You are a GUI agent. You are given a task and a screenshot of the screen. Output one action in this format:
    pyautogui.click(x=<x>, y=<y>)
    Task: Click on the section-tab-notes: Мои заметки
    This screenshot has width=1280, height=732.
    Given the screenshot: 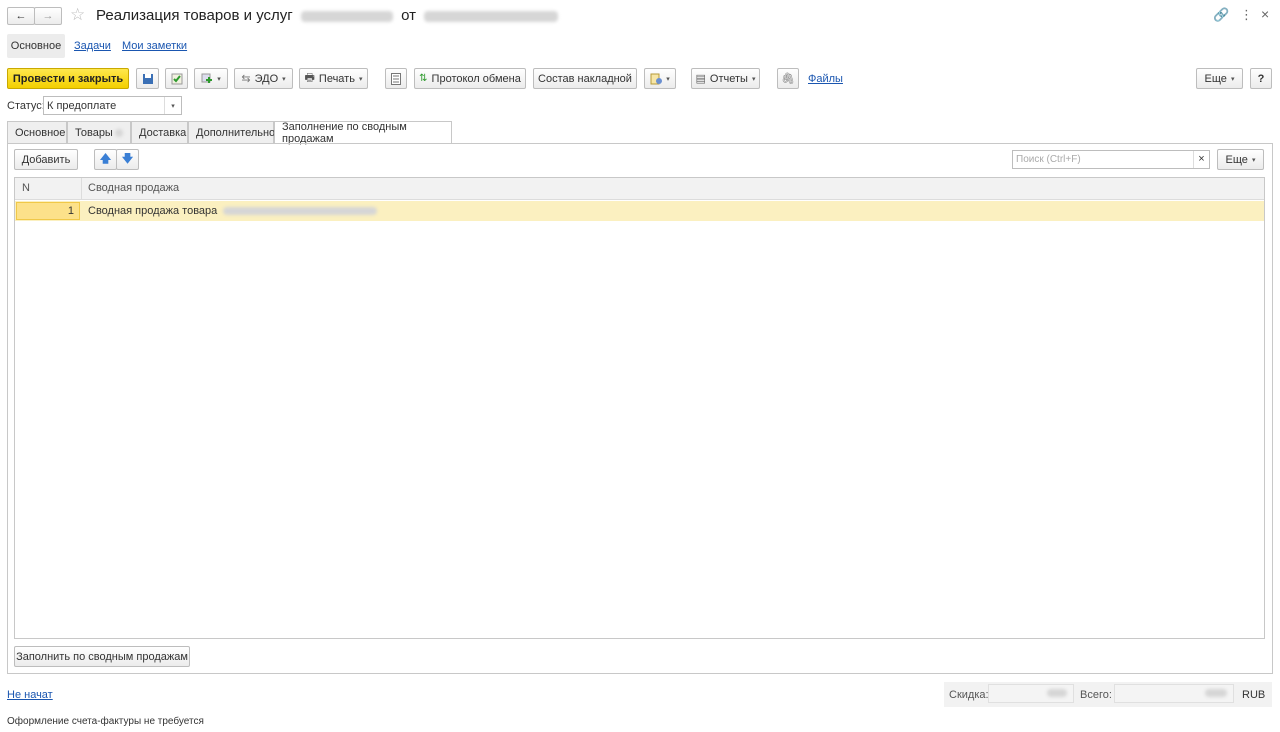 What is the action you would take?
    pyautogui.click(x=154, y=46)
    